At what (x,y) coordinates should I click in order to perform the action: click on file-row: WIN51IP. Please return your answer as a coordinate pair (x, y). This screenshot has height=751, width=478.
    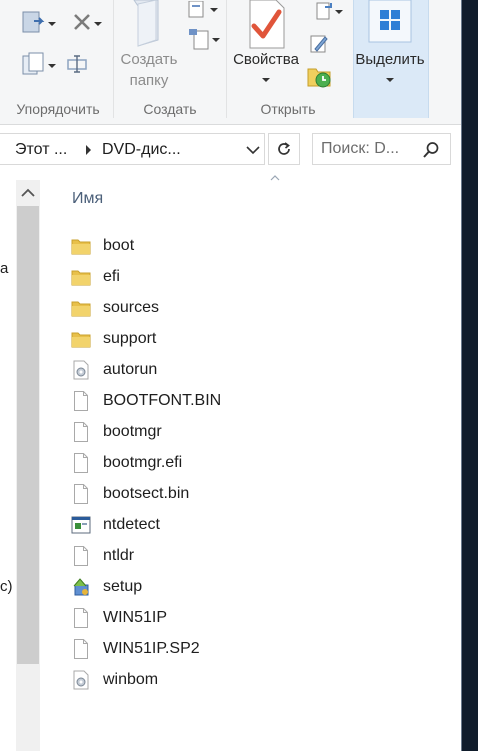
    Looking at the image, I should click on (170, 618).